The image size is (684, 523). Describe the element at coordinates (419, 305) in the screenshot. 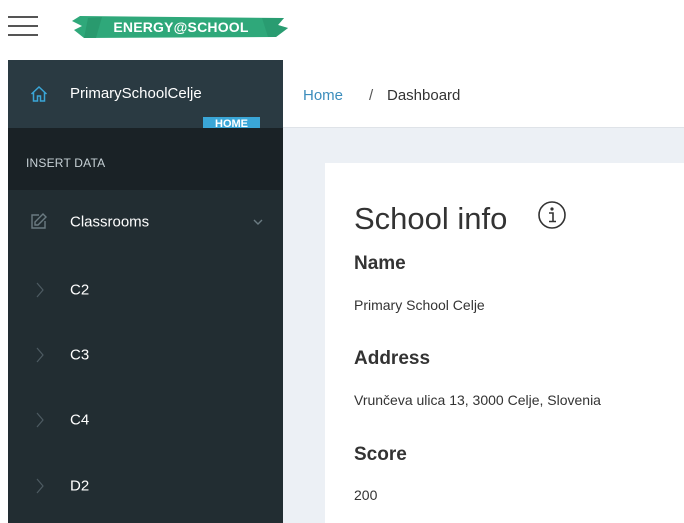

I see `name-value: Primary School Celje` at that location.